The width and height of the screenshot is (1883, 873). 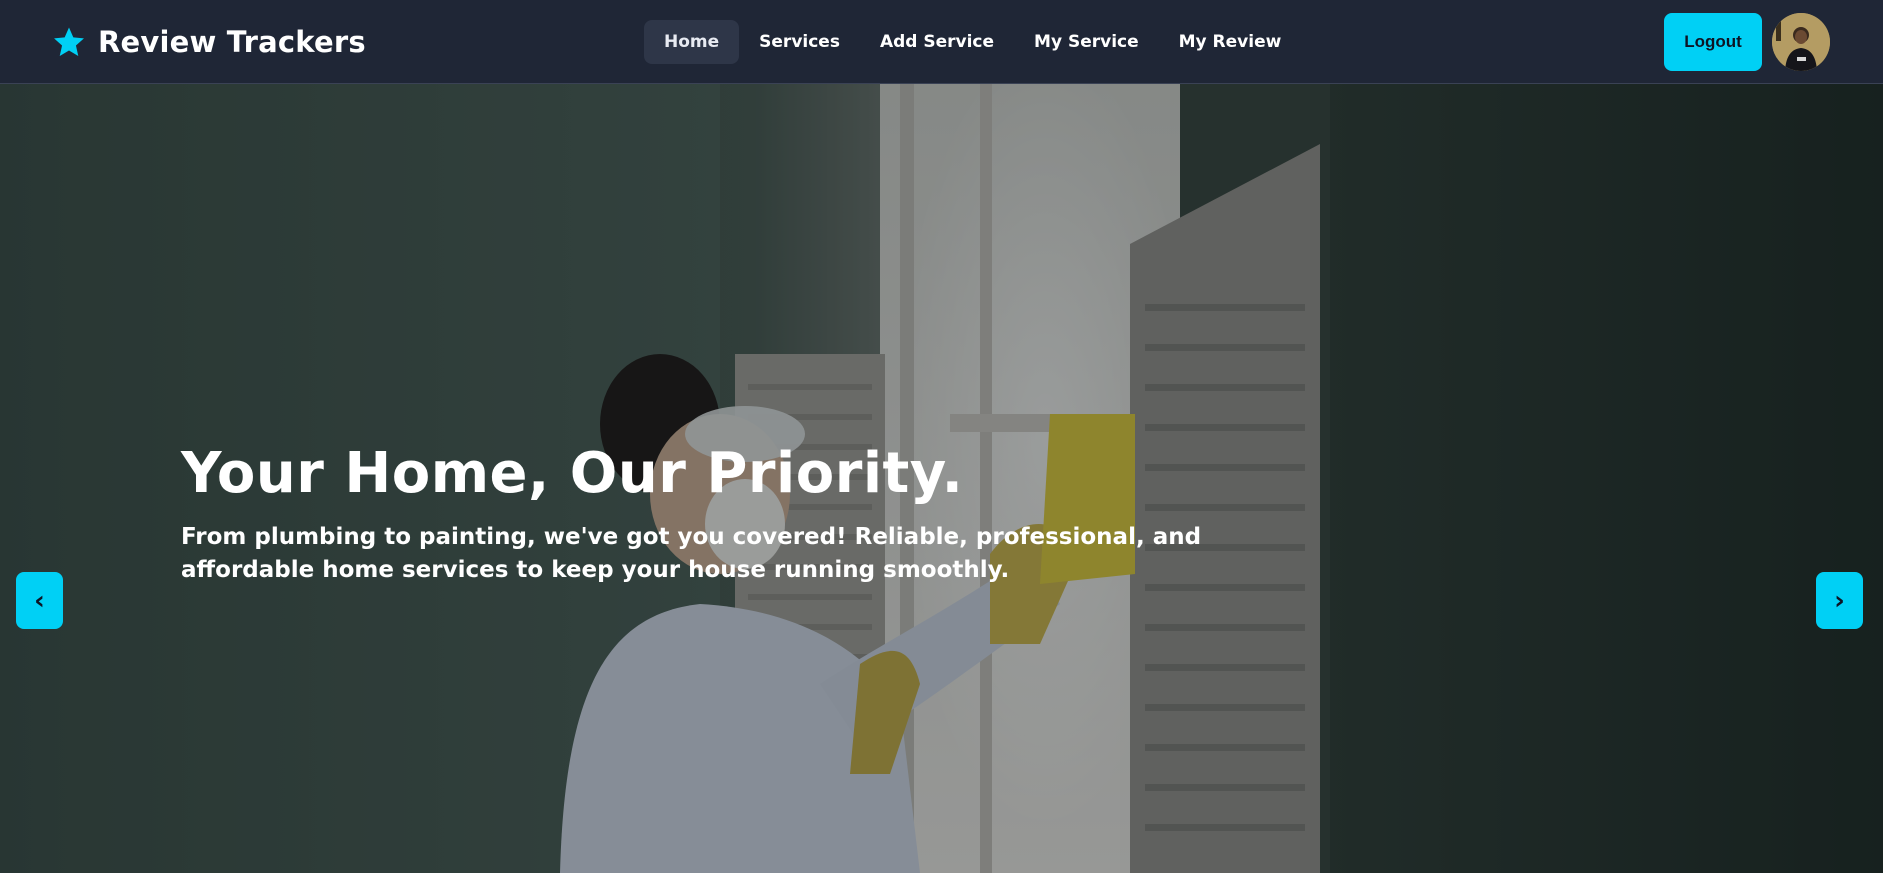 What do you see at coordinates (937, 42) in the screenshot?
I see `nav-item-add-service: Add Service` at bounding box center [937, 42].